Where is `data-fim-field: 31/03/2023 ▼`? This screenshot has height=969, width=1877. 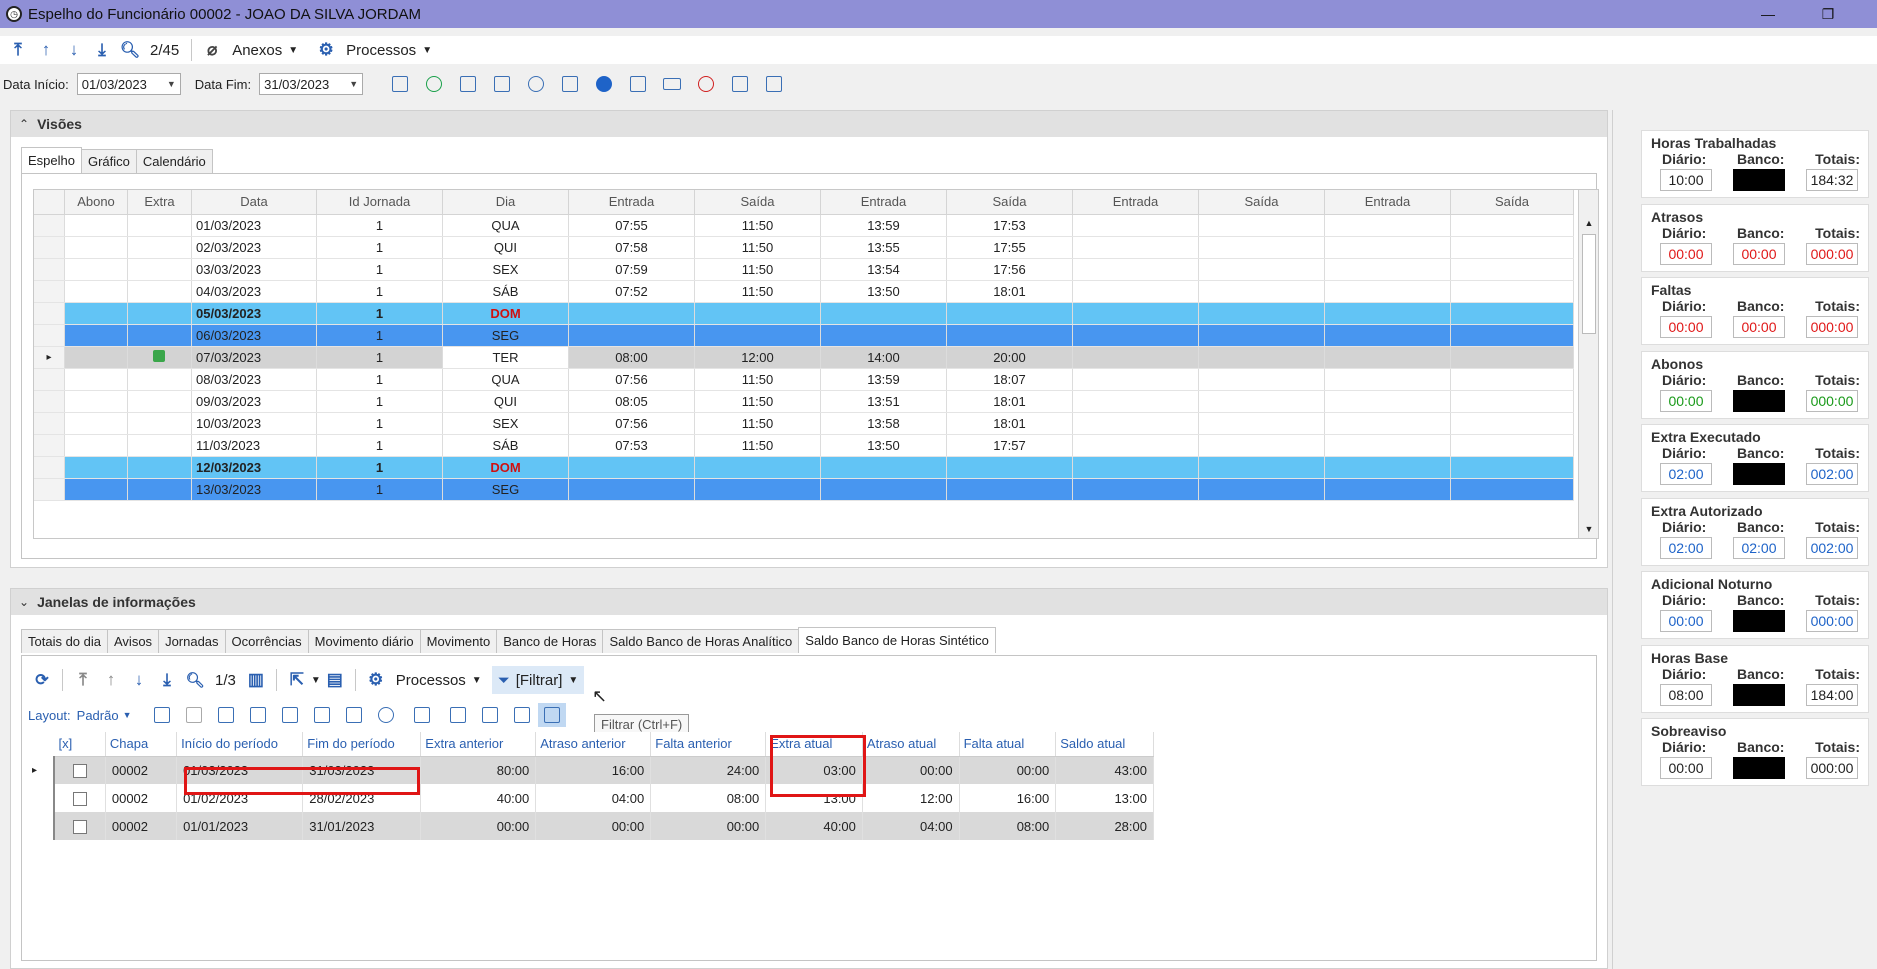 data-fim-field: 31/03/2023 ▼ is located at coordinates (311, 84).